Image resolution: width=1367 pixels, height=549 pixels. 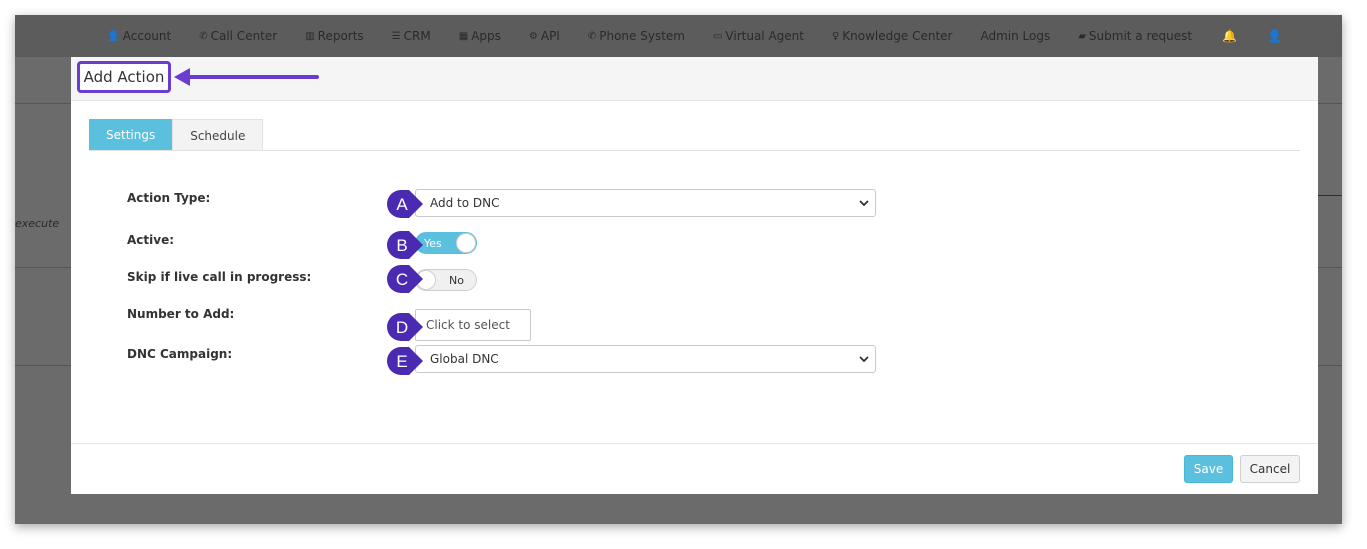 What do you see at coordinates (544, 36) in the screenshot?
I see `nav-api: ⚙ API` at bounding box center [544, 36].